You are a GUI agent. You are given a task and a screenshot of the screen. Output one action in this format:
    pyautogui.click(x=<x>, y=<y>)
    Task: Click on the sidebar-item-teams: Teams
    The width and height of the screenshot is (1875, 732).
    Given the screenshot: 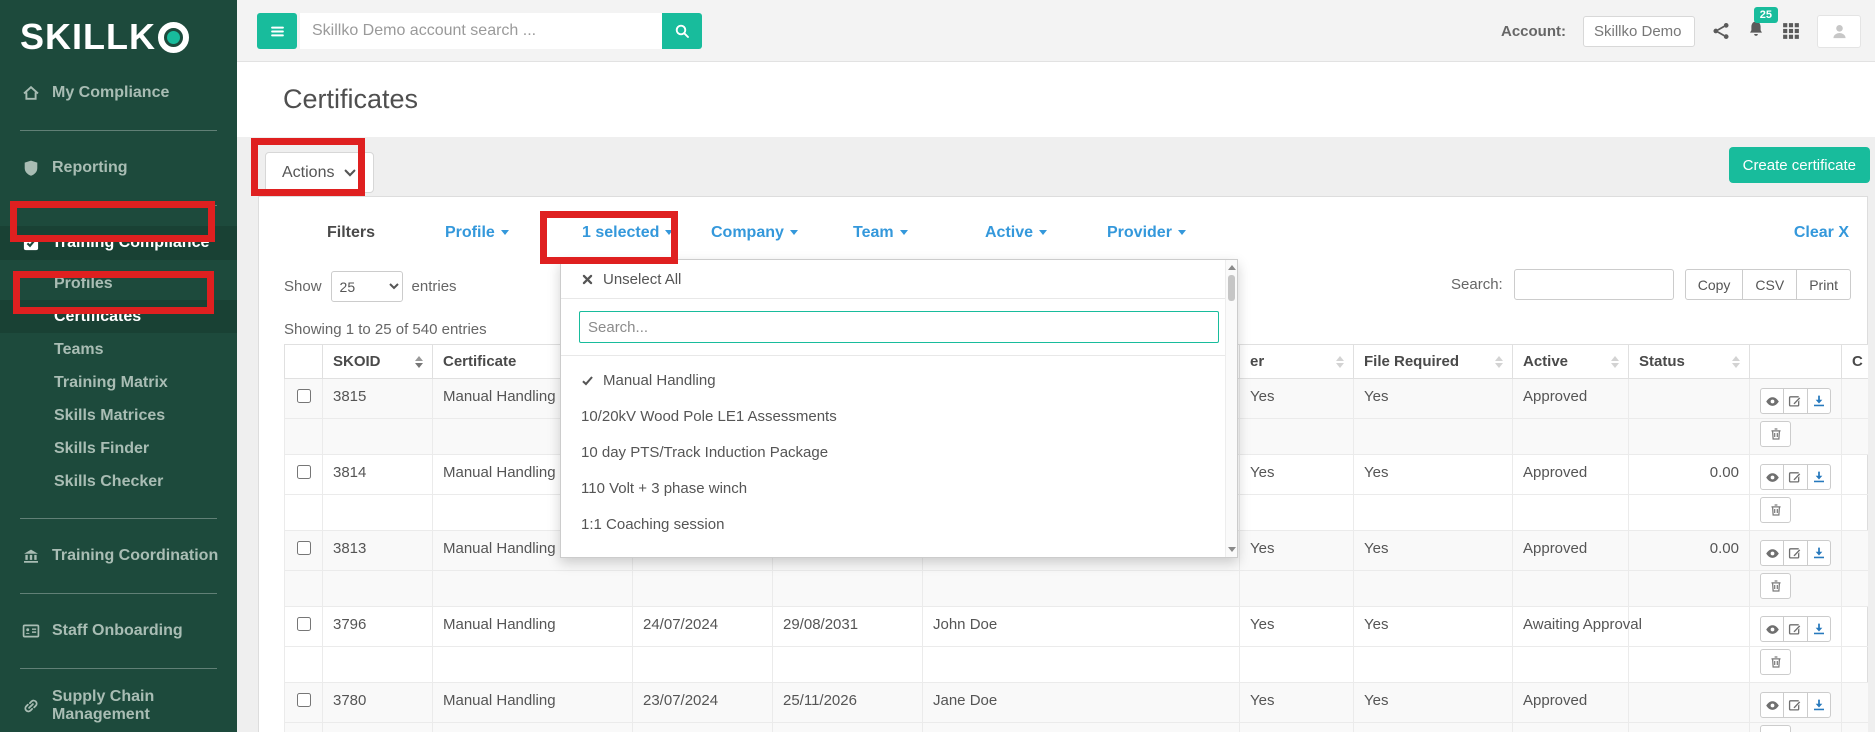 What is the action you would take?
    pyautogui.click(x=118, y=349)
    